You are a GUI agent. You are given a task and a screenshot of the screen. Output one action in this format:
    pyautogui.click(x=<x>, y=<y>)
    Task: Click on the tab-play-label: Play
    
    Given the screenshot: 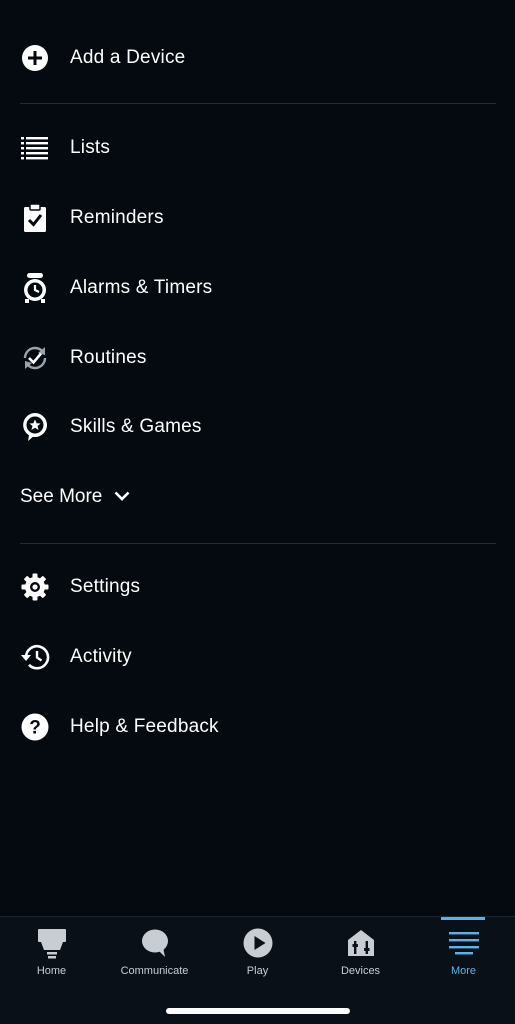 What is the action you would take?
    pyautogui.click(x=257, y=971)
    